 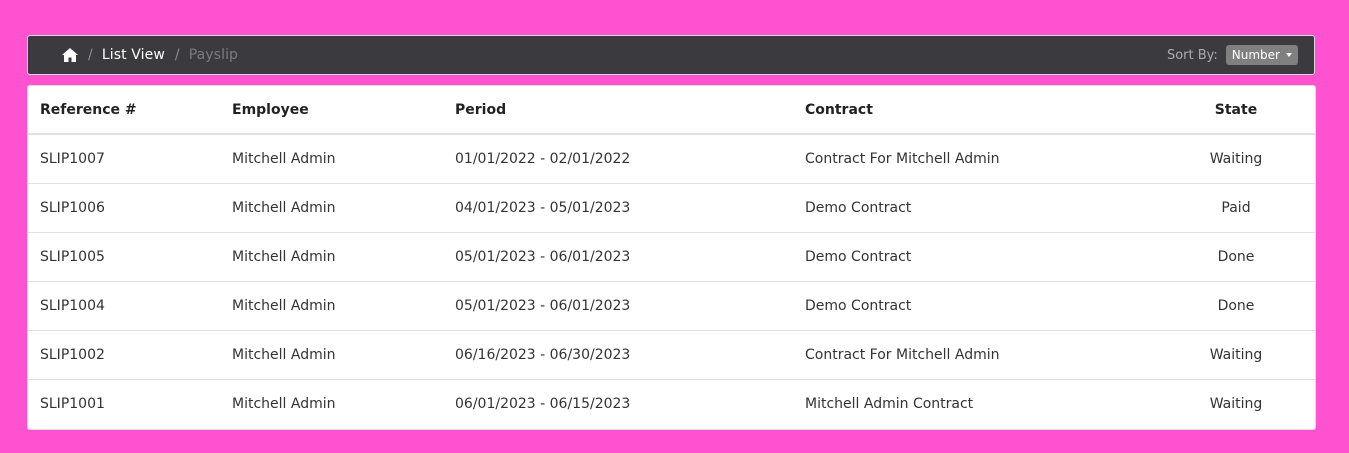 I want to click on cell-period: 06/01/2023 - 06/15/2023, so click(x=618, y=403).